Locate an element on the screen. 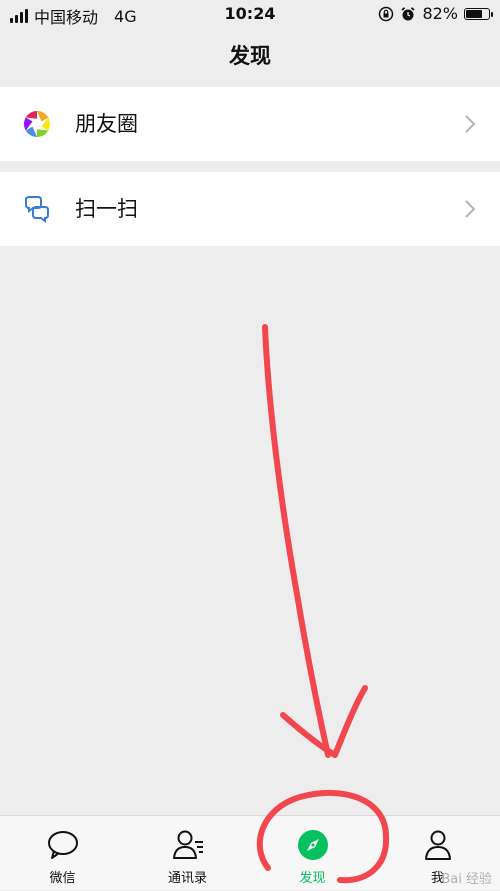 This screenshot has height=891, width=500. cell-scan: 扫一扫 is located at coordinates (250, 209).